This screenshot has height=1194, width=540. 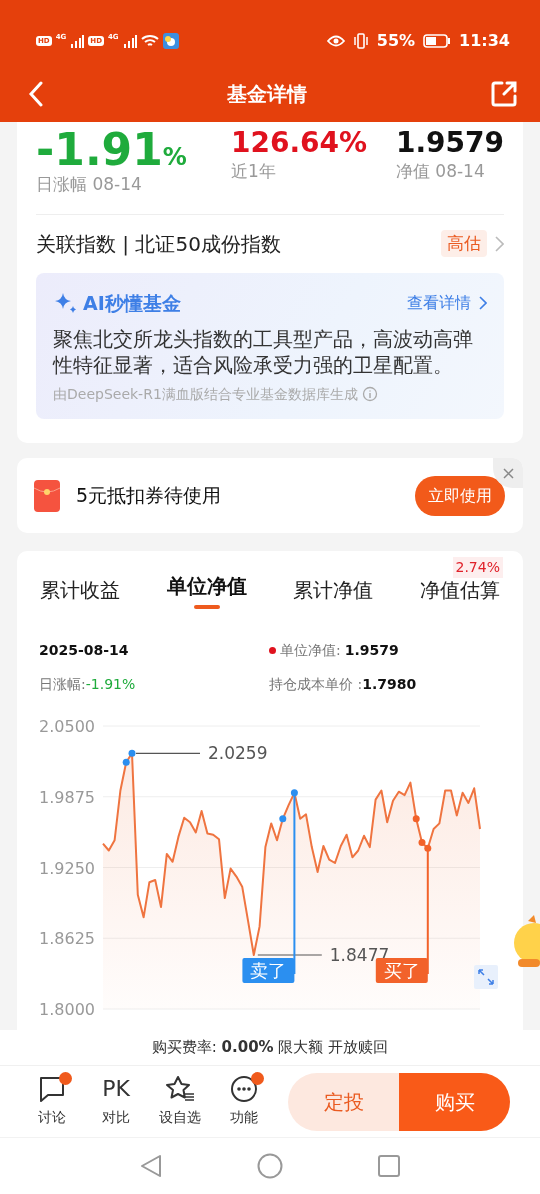 What do you see at coordinates (486, 977) in the screenshot?
I see `expand-icon` at bounding box center [486, 977].